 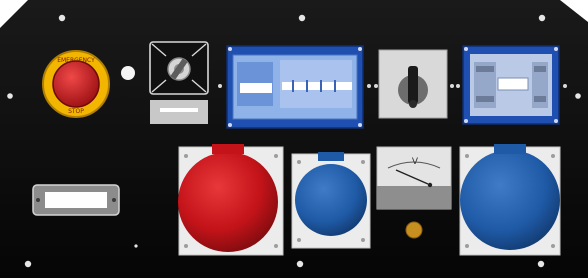 What do you see at coordinates (231, 200) in the screenshot?
I see `red-power-socket` at bounding box center [231, 200].